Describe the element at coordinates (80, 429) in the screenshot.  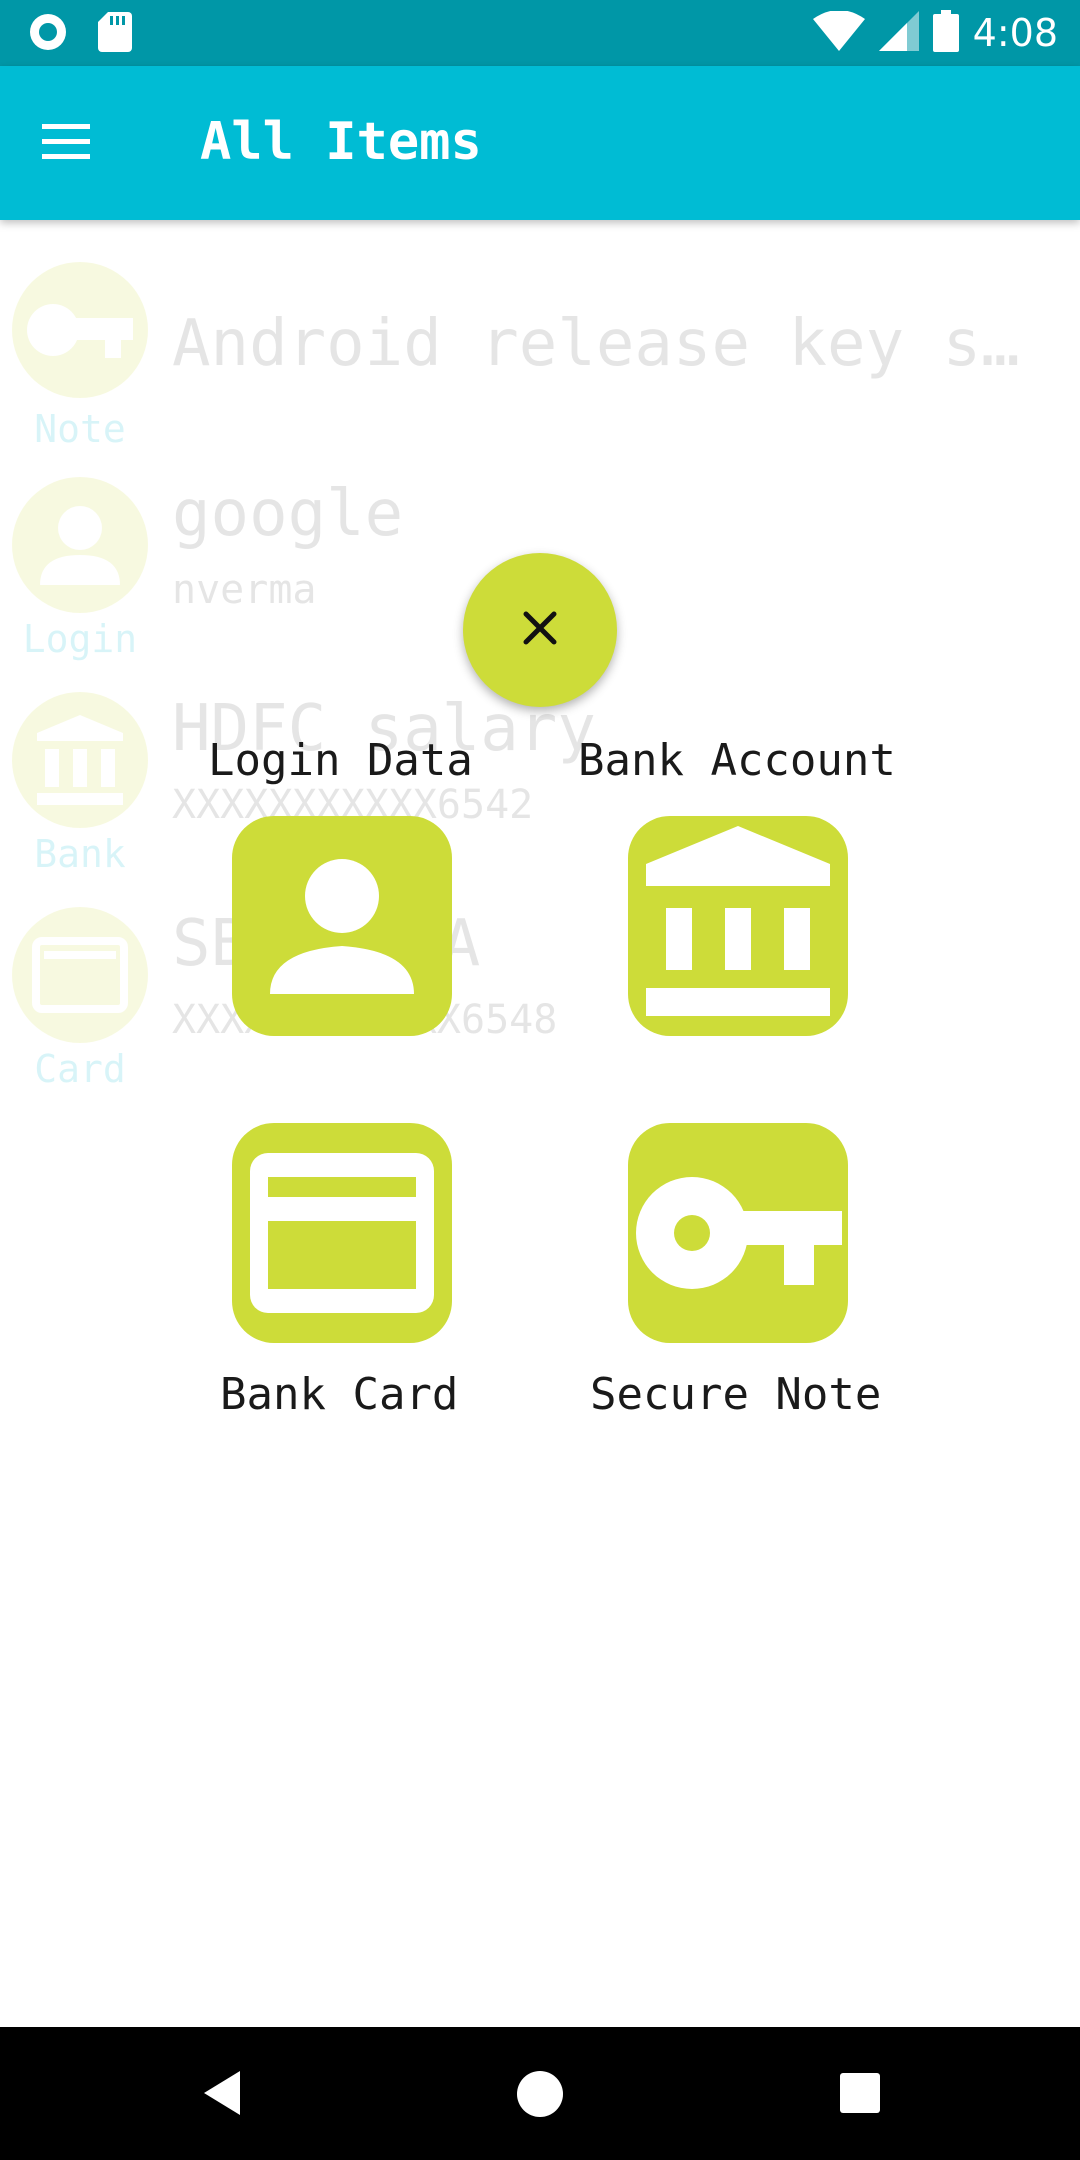
I see `list-item-type: Note` at that location.